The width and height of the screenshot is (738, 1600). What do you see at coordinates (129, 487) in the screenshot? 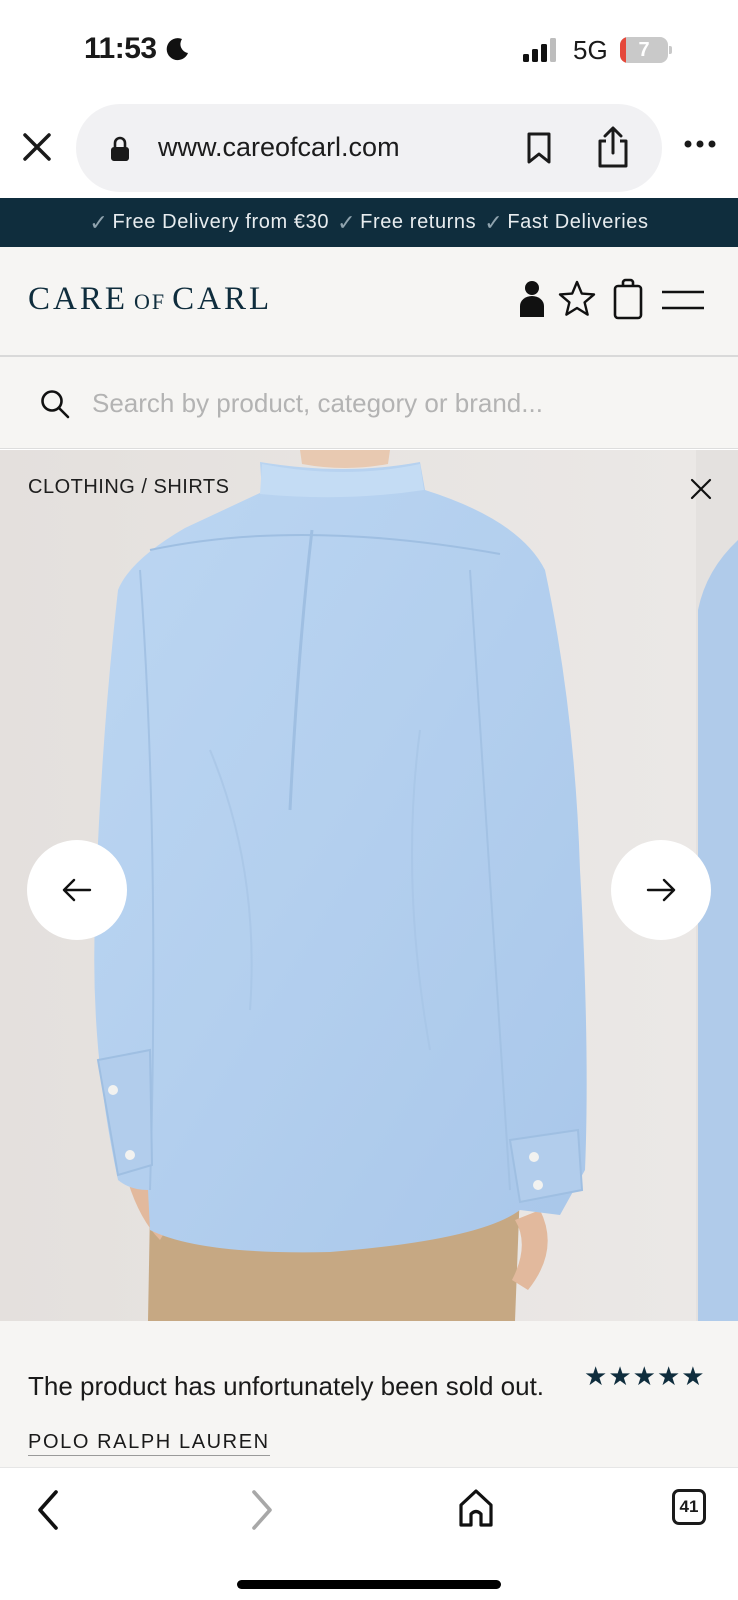
I see `breadcrumb: CLOTHING / SHIRTS` at bounding box center [129, 487].